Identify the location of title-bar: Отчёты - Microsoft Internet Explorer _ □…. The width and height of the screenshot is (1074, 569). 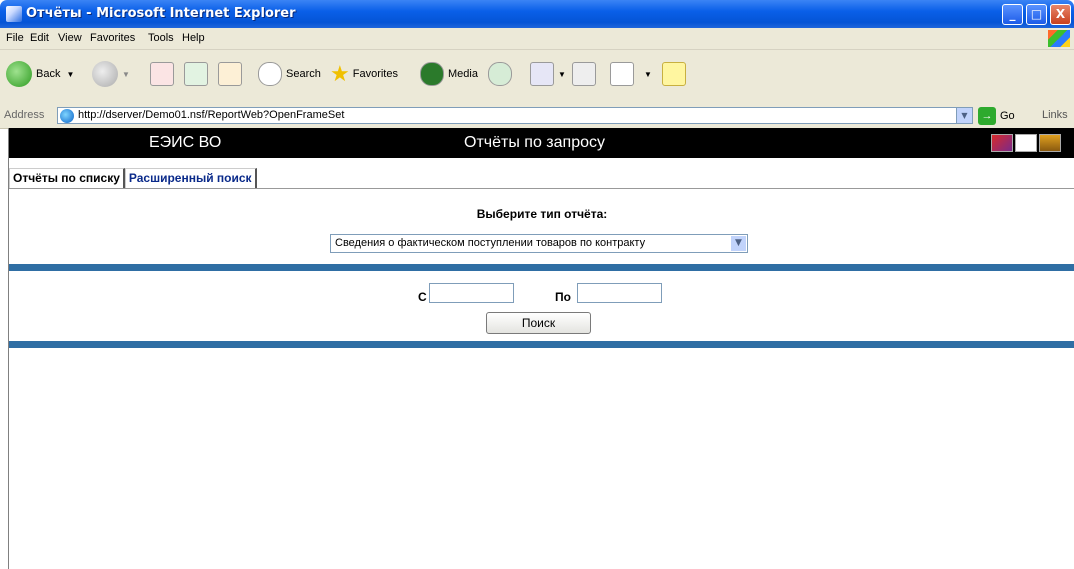
(537, 14).